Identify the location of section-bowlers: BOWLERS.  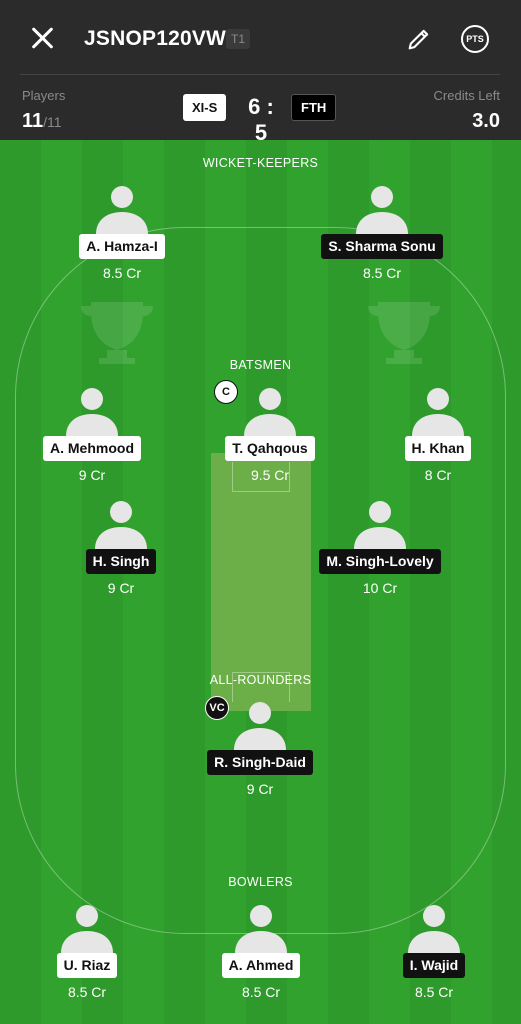
(260, 882).